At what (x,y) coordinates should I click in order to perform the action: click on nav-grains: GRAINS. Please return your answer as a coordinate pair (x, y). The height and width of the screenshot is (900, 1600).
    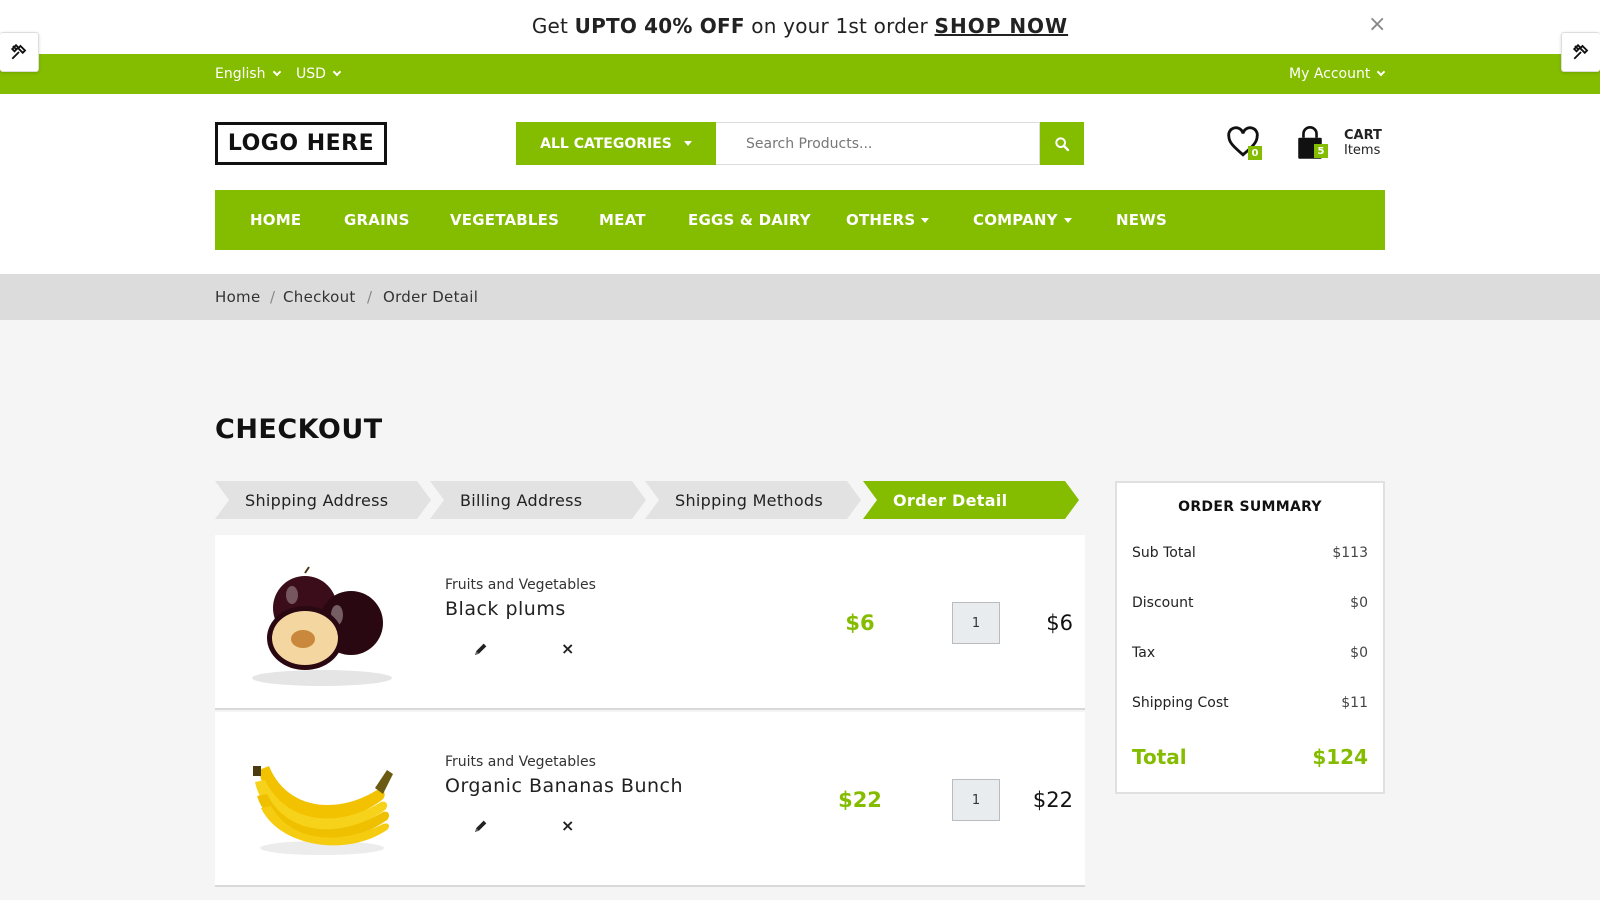
    Looking at the image, I should click on (377, 220).